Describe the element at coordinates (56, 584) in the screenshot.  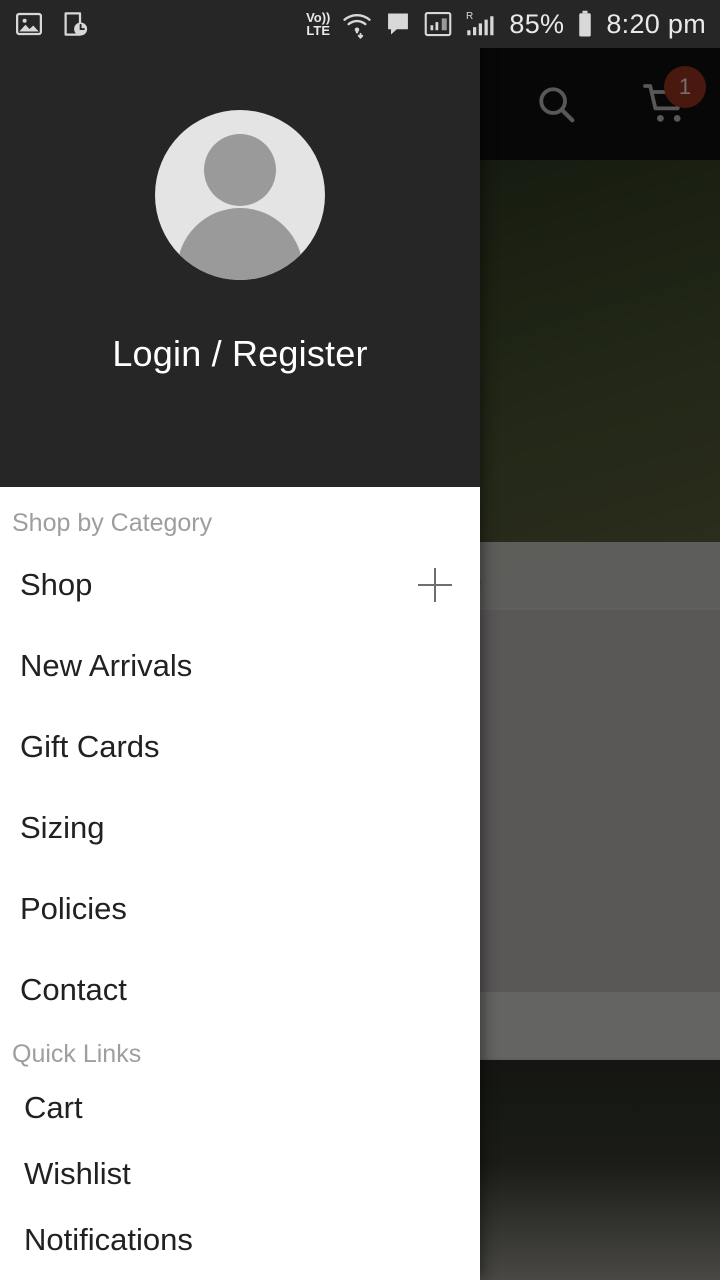
I see `menu-item-label: Shop` at that location.